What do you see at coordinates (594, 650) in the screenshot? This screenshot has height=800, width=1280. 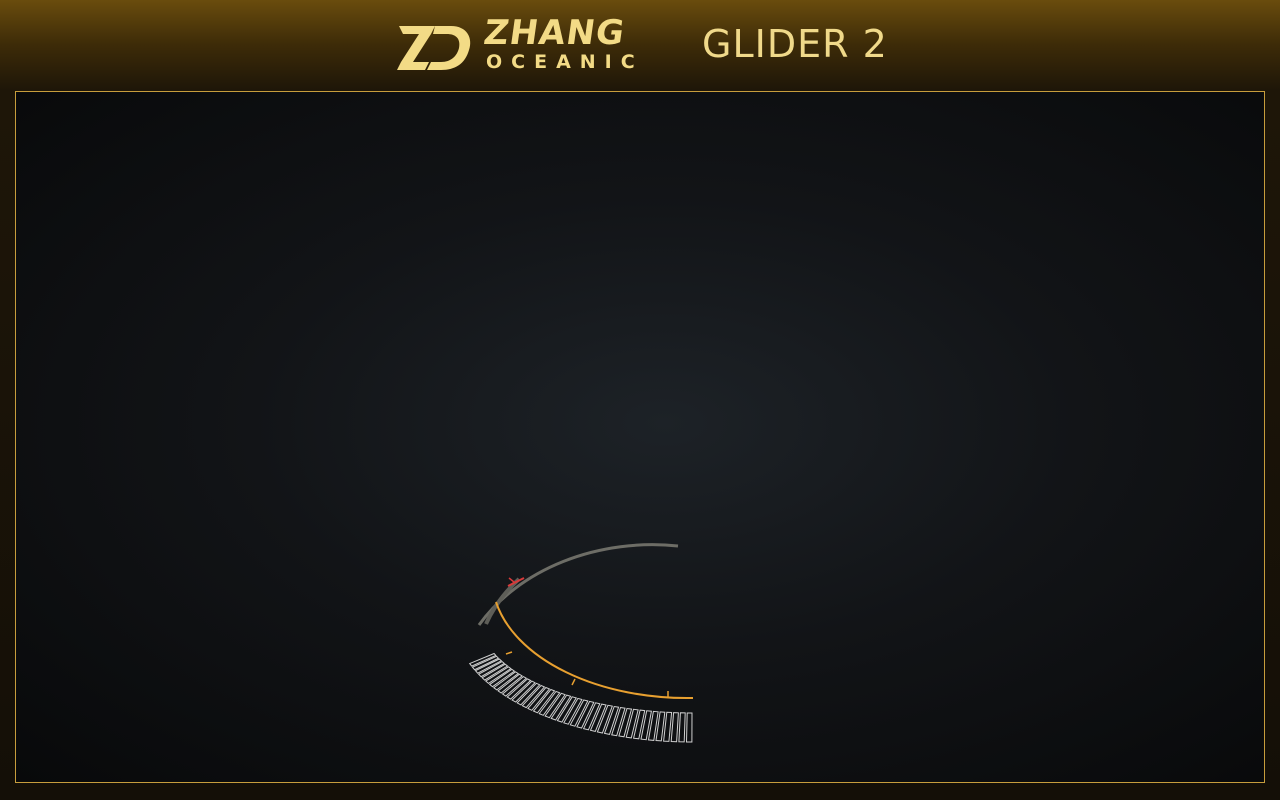 I see `gauge-orange-arc` at bounding box center [594, 650].